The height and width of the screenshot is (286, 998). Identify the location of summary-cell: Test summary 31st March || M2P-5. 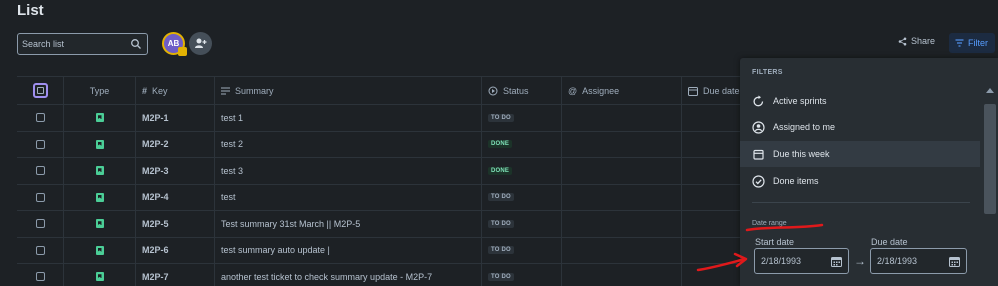
(347, 224).